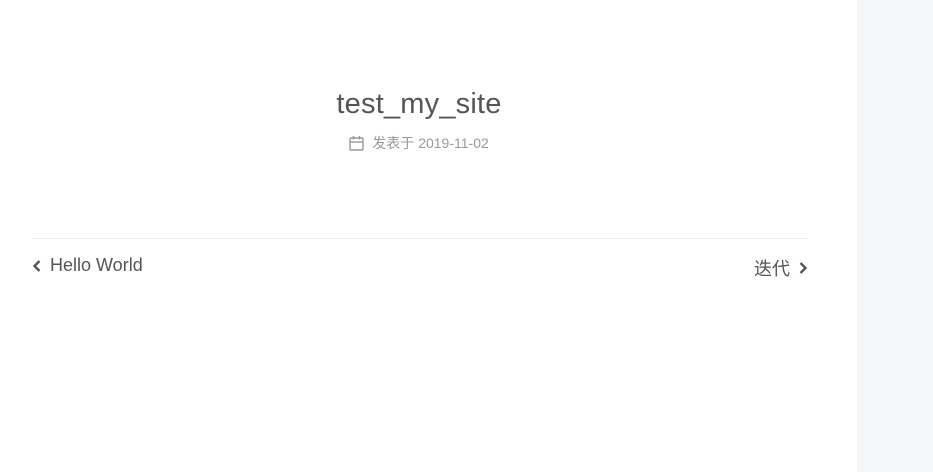 The image size is (933, 472). I want to click on next-post-link: 迭代, so click(781, 268).